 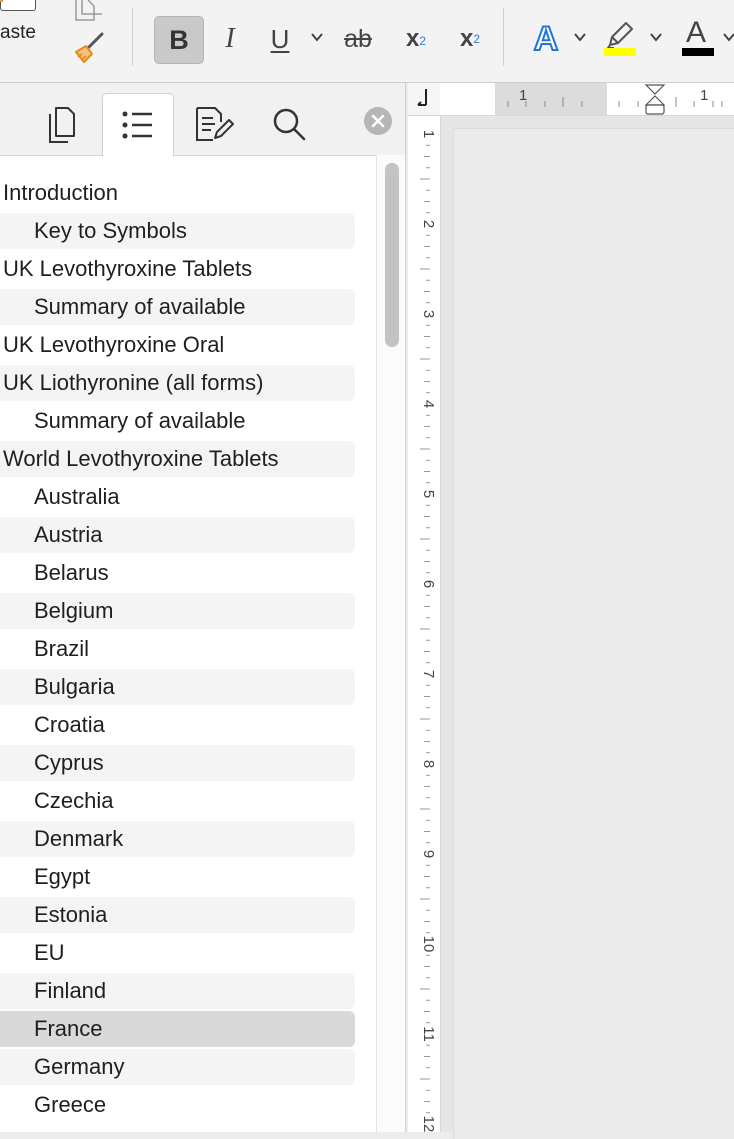 I want to click on ruler-label: 8, so click(x=428, y=764).